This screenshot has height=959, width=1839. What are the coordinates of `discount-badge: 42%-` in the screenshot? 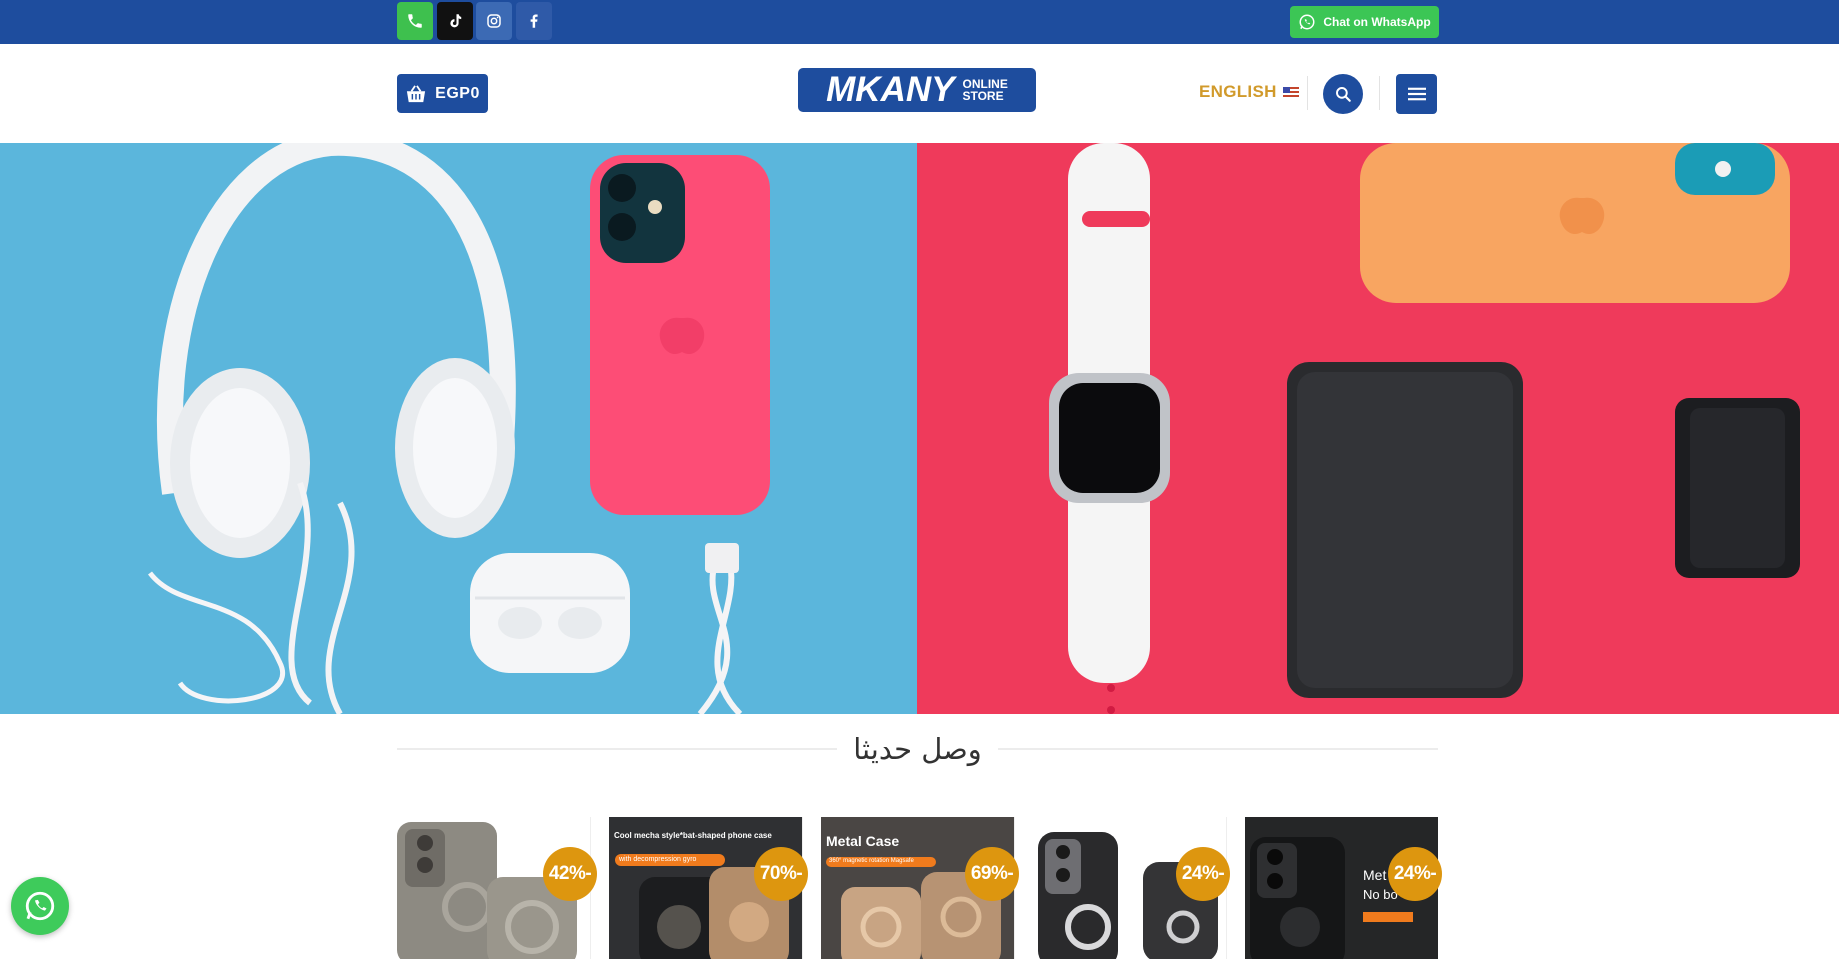 It's located at (570, 874).